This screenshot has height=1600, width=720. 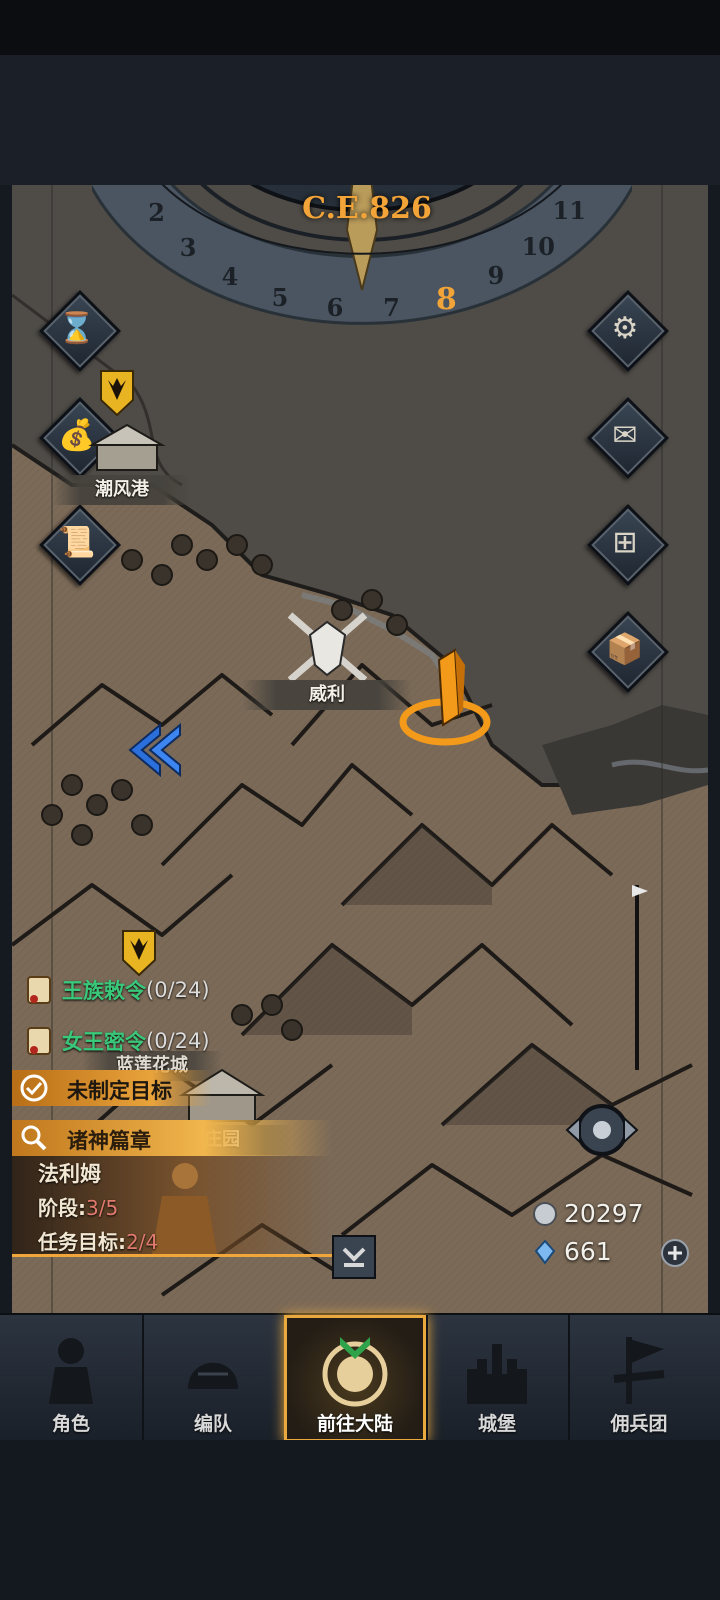 I want to click on top-band, so click(x=360, y=92).